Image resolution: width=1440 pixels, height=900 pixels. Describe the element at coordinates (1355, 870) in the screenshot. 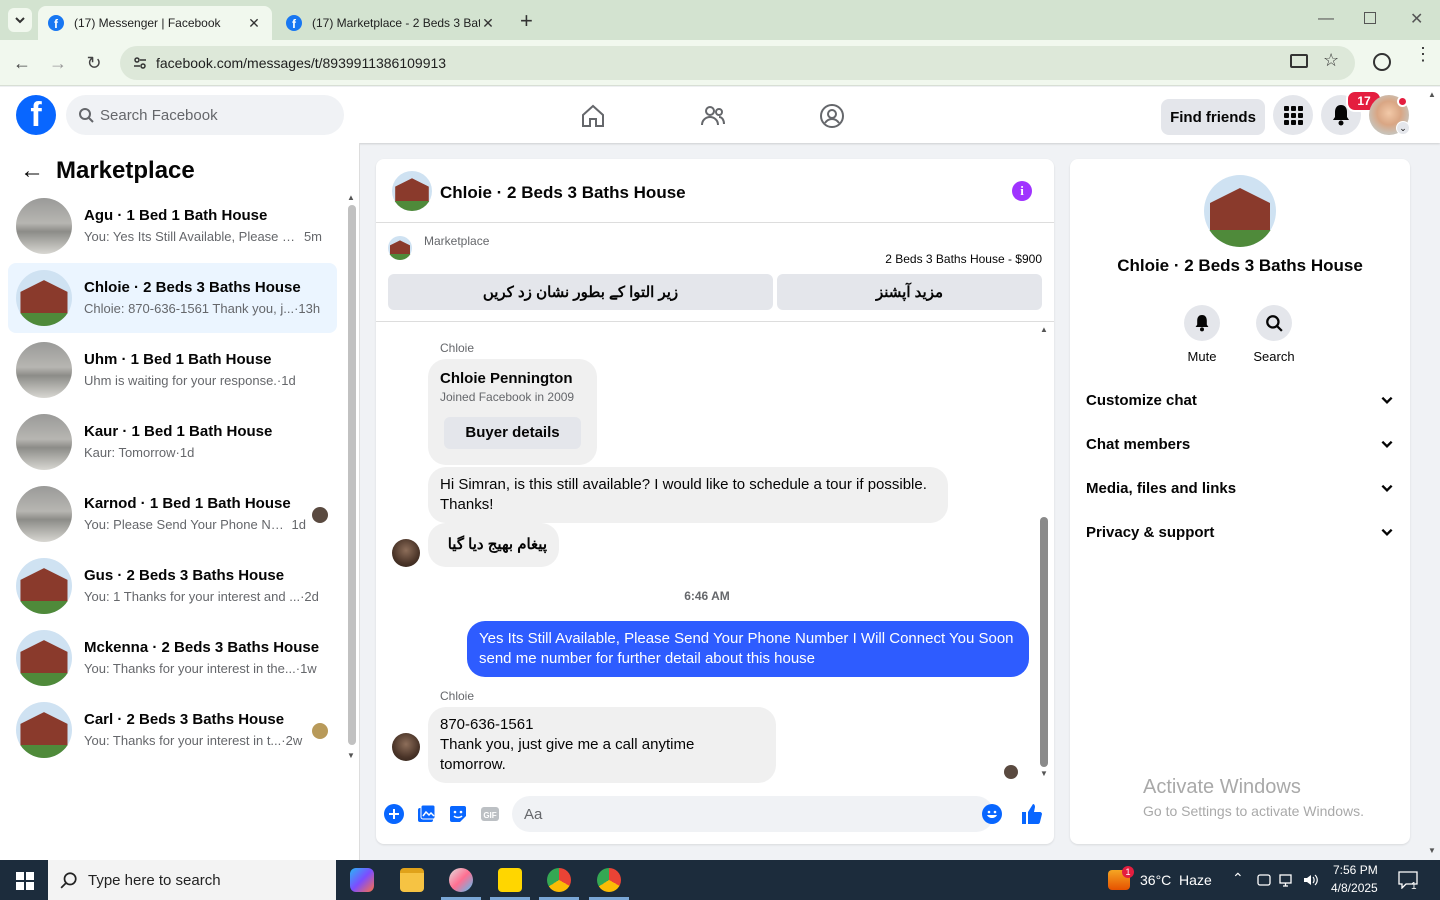

I see `clock-time: 7:56 PM` at that location.